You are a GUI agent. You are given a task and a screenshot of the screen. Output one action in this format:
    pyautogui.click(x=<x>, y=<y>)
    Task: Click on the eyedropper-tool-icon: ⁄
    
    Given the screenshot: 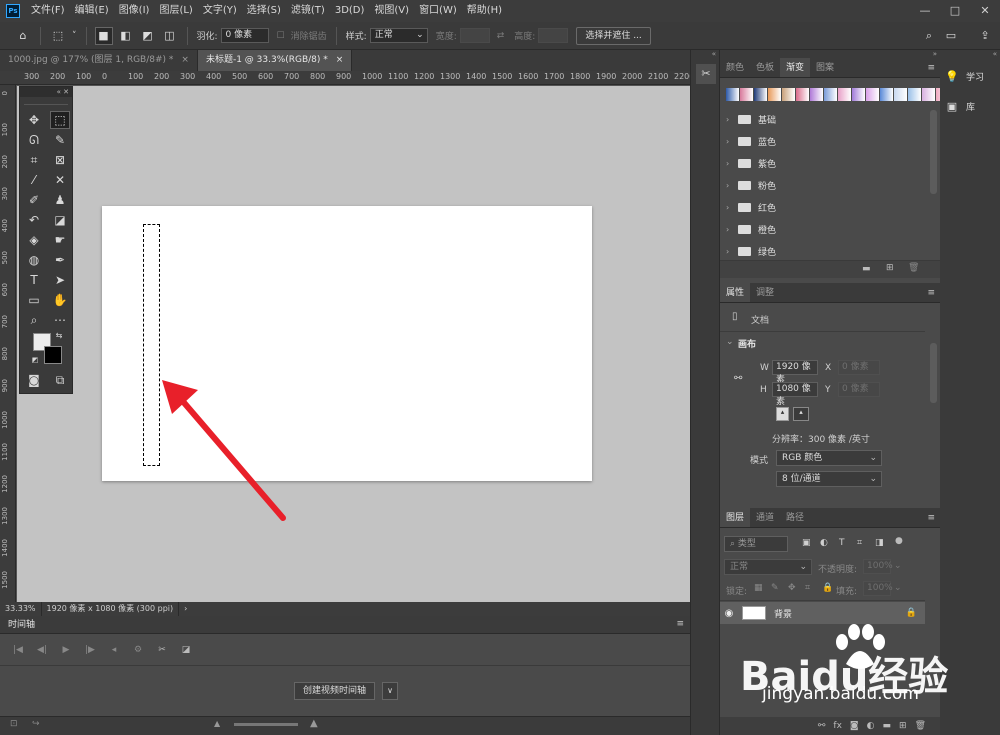 What is the action you would take?
    pyautogui.click(x=34, y=180)
    